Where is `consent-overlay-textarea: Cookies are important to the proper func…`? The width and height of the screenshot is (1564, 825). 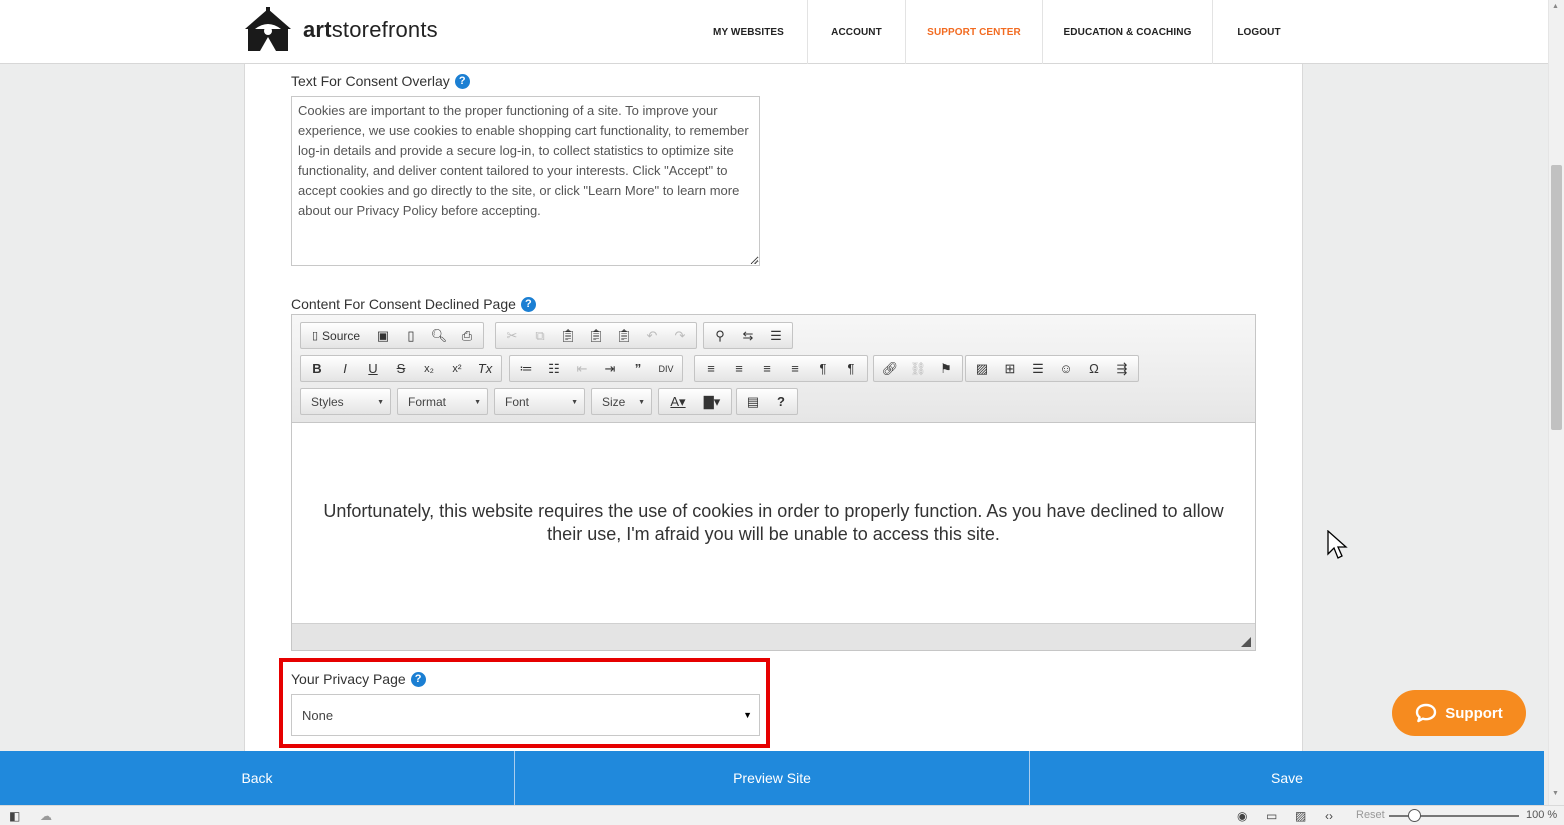 consent-overlay-textarea: Cookies are important to the proper func… is located at coordinates (525, 181).